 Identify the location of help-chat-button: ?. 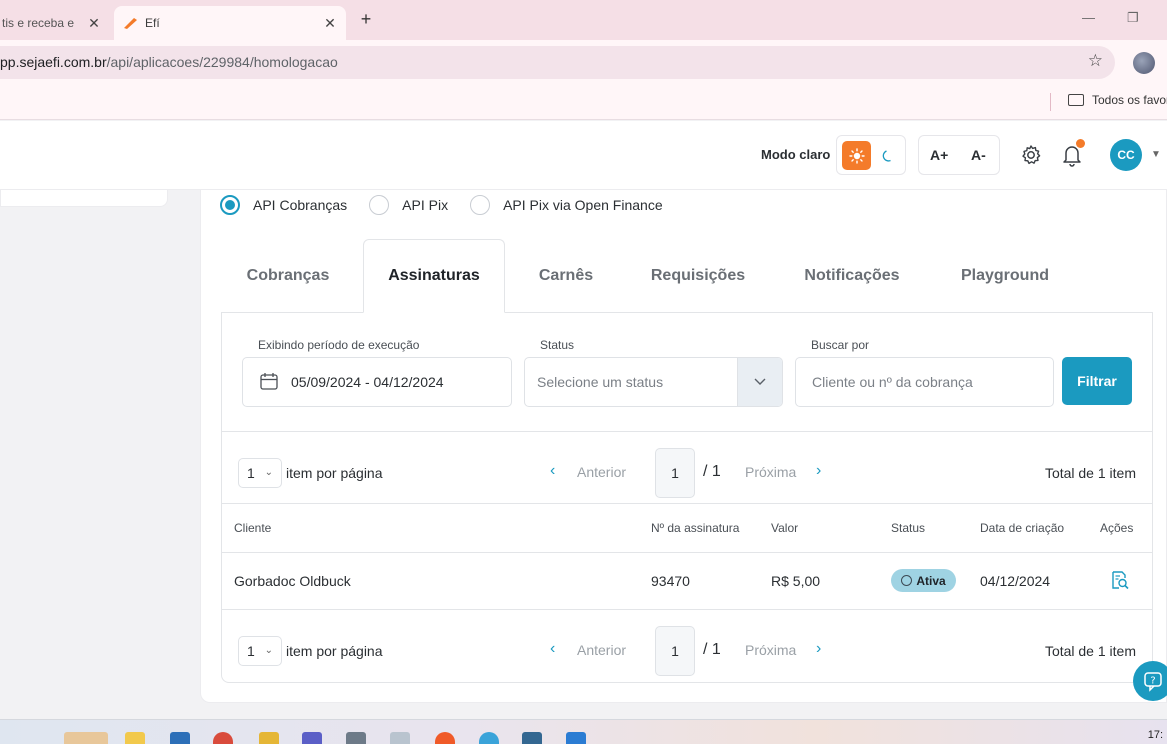
(1150, 681).